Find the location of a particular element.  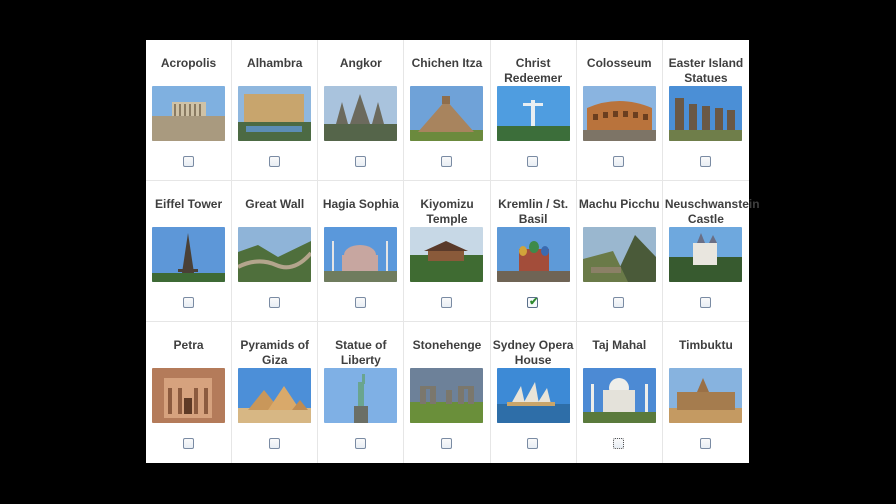

wonder-label: Kiyomizu Temple is located at coordinates (447, 211).